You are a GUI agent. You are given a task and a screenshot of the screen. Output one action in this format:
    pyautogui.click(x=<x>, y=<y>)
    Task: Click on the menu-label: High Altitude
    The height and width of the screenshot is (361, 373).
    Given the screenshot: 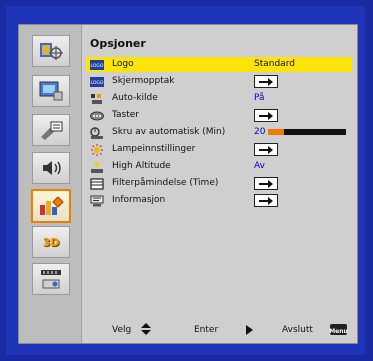 What is the action you would take?
    pyautogui.click(x=141, y=166)
    